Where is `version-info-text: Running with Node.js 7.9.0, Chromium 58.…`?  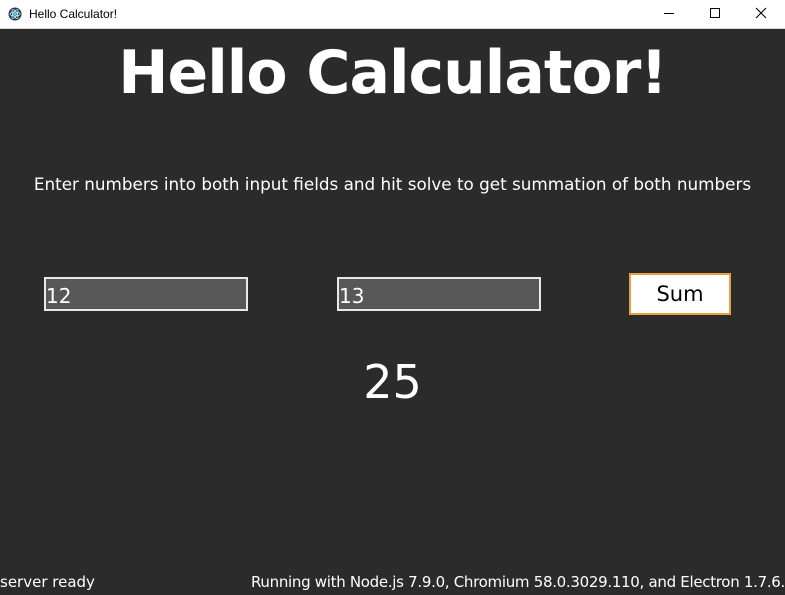
version-info-text: Running with Node.js 7.9.0, Chromium 58.… is located at coordinates (517, 582).